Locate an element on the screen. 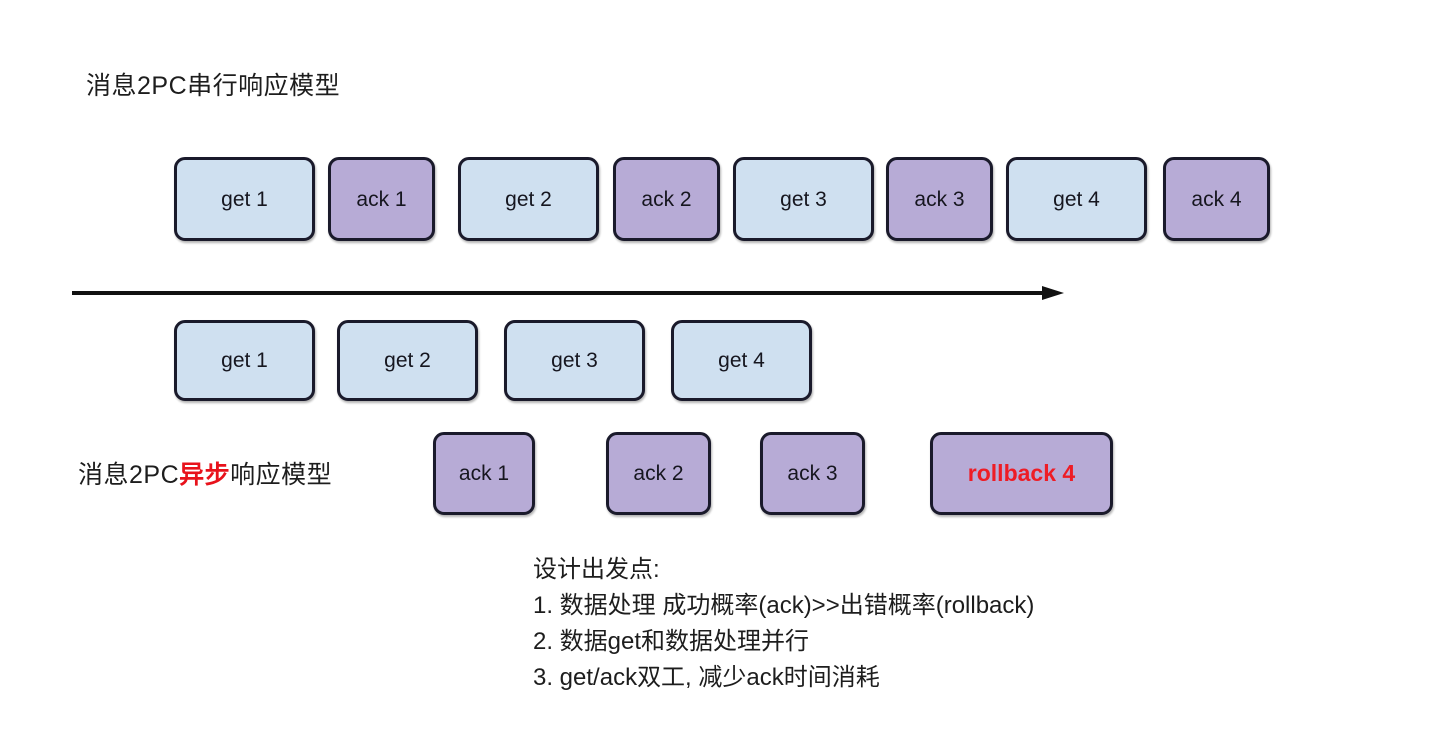 Image resolution: width=1448 pixels, height=756 pixels. async-get-node-get-4: get 4 is located at coordinates (741, 360).